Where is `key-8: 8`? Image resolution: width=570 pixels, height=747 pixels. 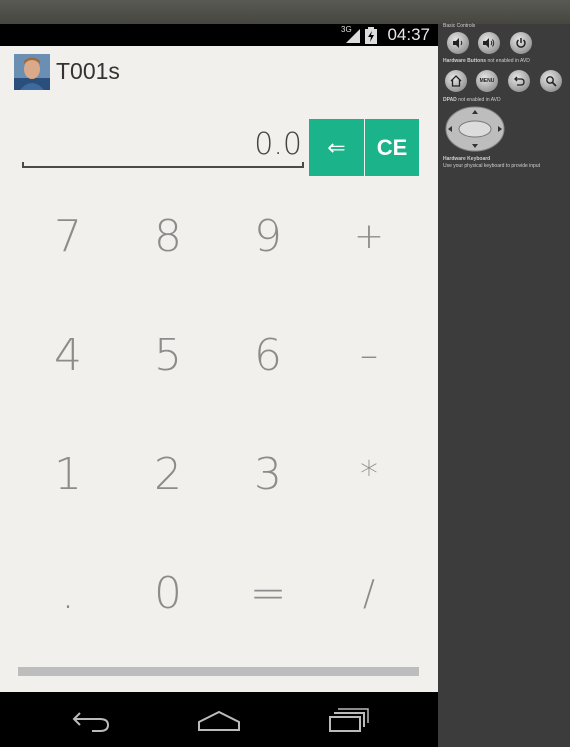
key-8: 8 is located at coordinates (168, 236).